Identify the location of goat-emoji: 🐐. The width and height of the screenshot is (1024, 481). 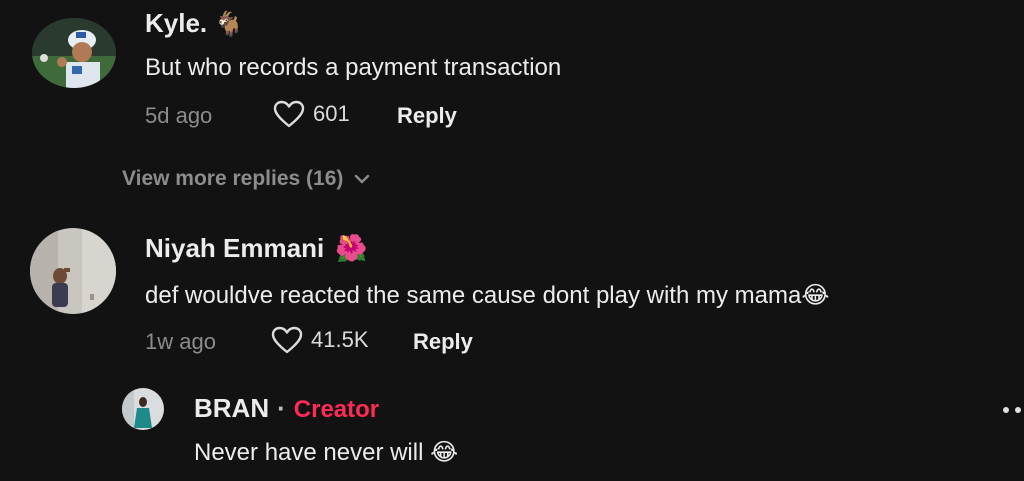
(229, 24).